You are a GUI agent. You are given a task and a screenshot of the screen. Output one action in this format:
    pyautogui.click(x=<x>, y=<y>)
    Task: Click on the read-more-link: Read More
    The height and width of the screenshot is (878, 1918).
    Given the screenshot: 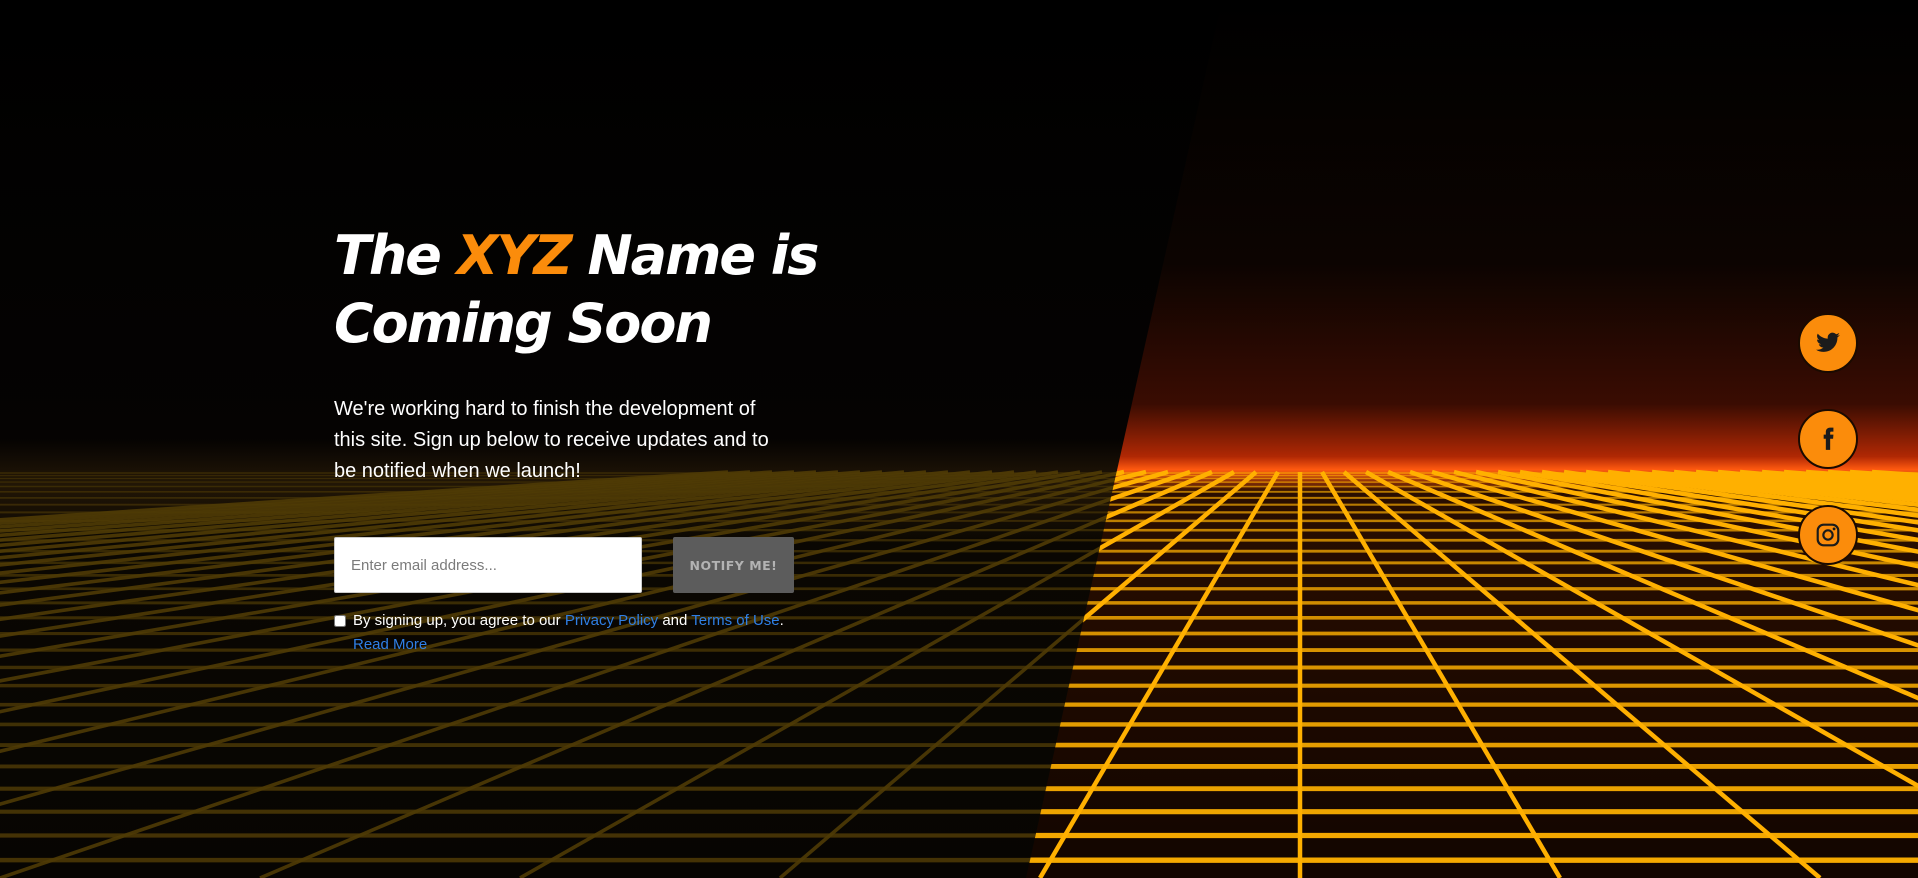 What is the action you would take?
    pyautogui.click(x=390, y=644)
    